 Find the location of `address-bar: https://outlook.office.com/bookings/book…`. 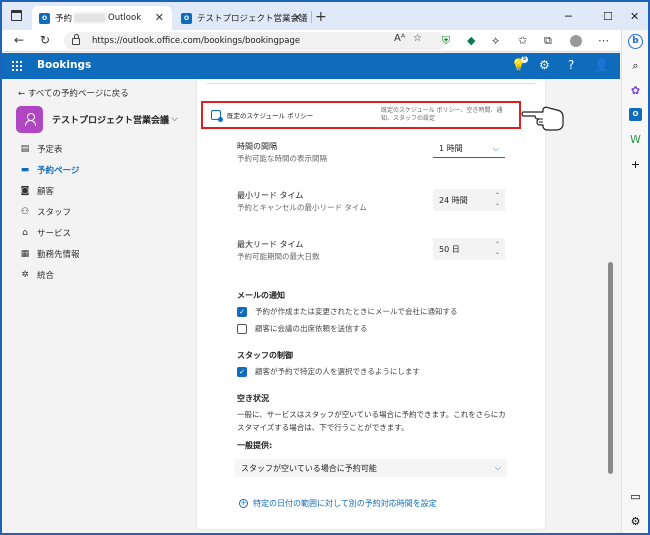

address-bar: https://outlook.office.com/bookings/book… is located at coordinates (255, 41).